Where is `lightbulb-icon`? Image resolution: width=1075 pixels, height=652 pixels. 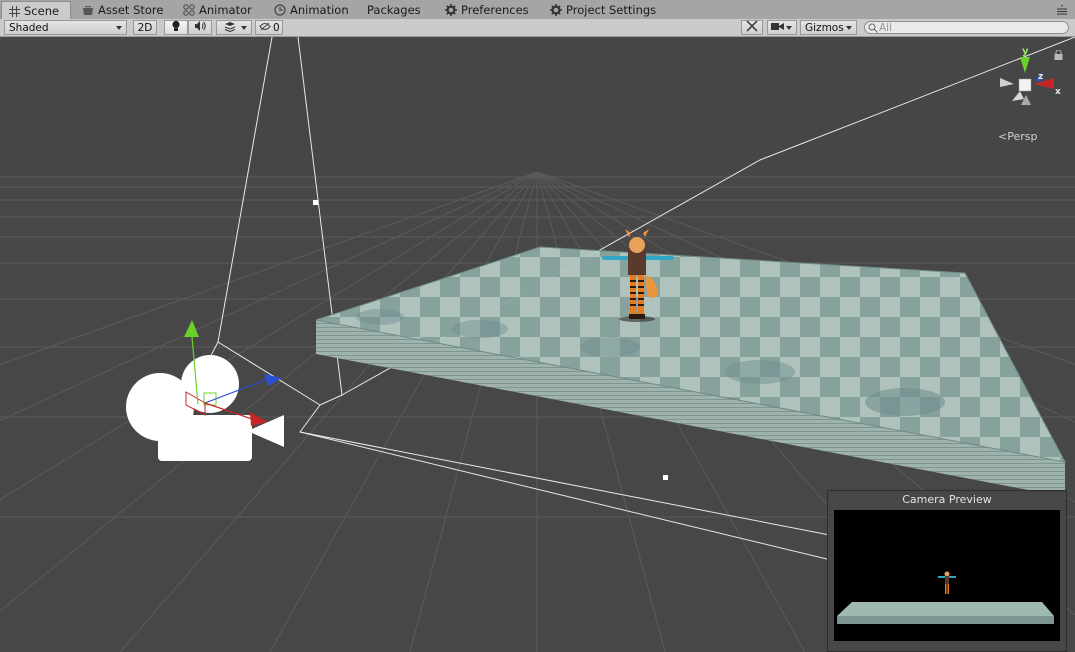 lightbulb-icon is located at coordinates (176, 27).